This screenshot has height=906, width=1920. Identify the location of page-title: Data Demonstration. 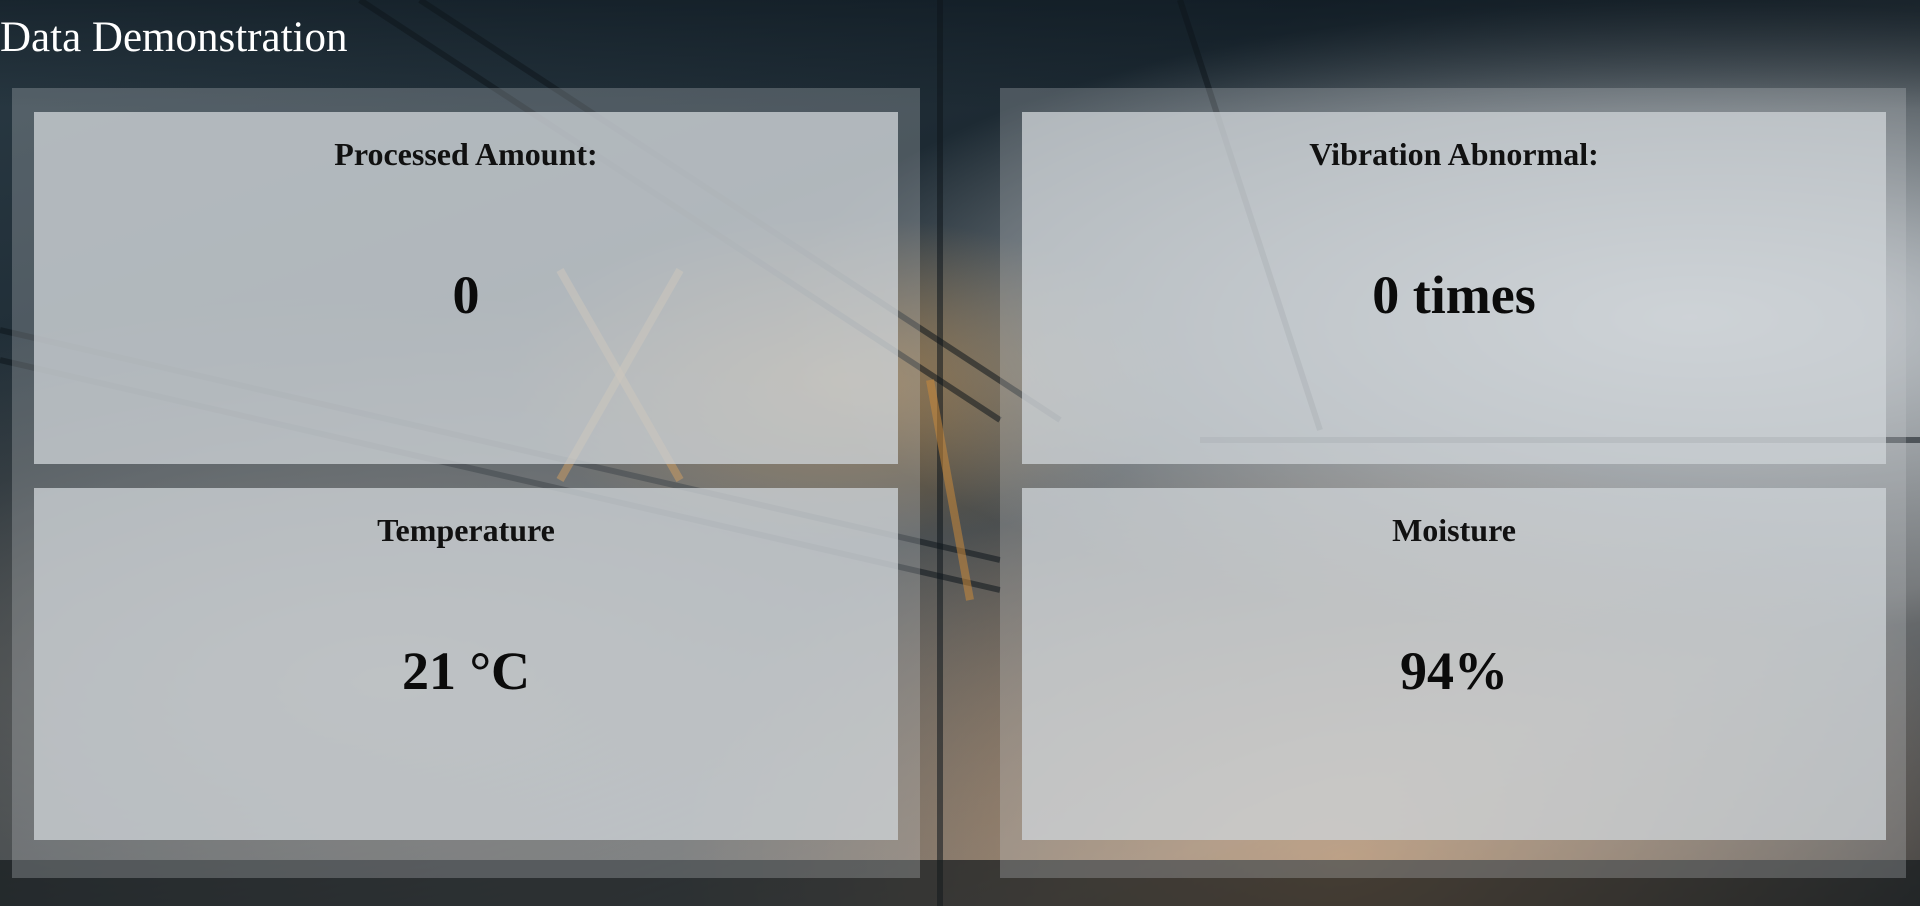
(174, 37).